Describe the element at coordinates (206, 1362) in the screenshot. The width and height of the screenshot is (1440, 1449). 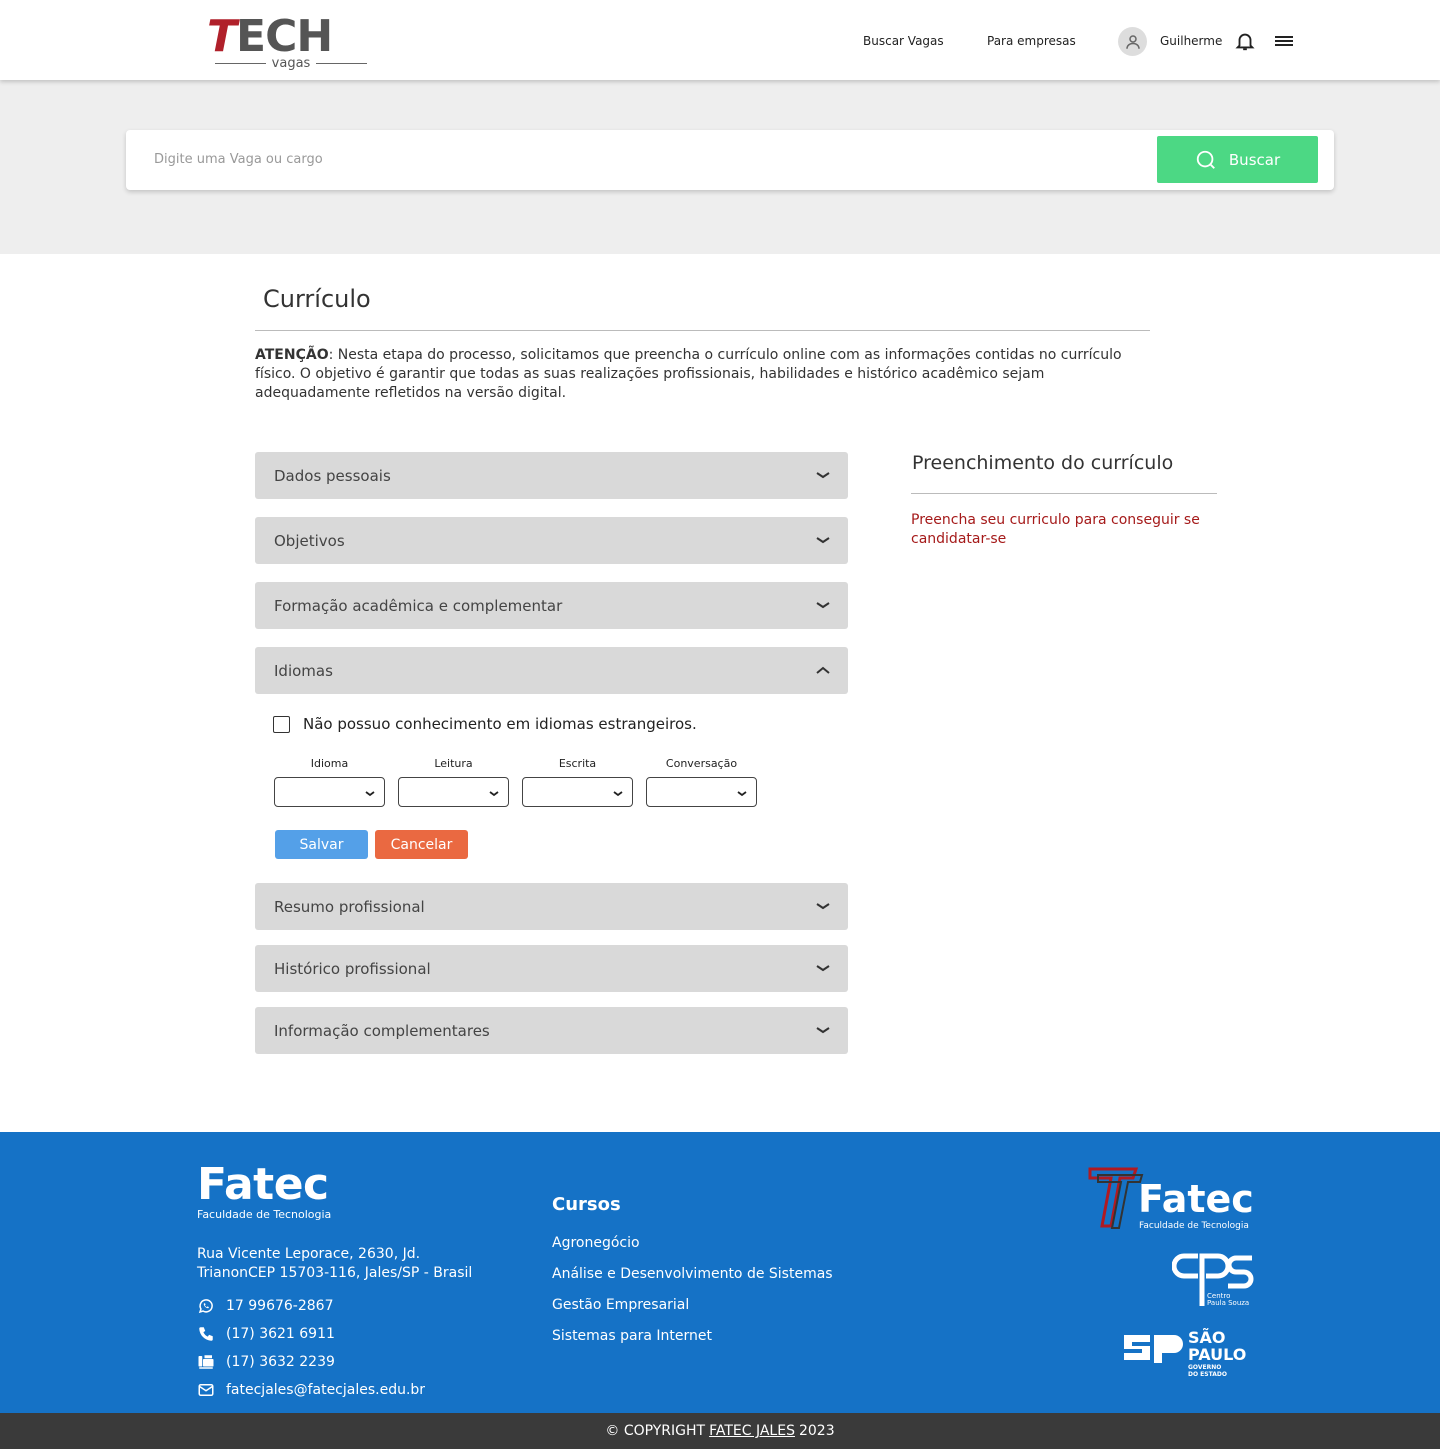
I see `fax-icon` at that location.